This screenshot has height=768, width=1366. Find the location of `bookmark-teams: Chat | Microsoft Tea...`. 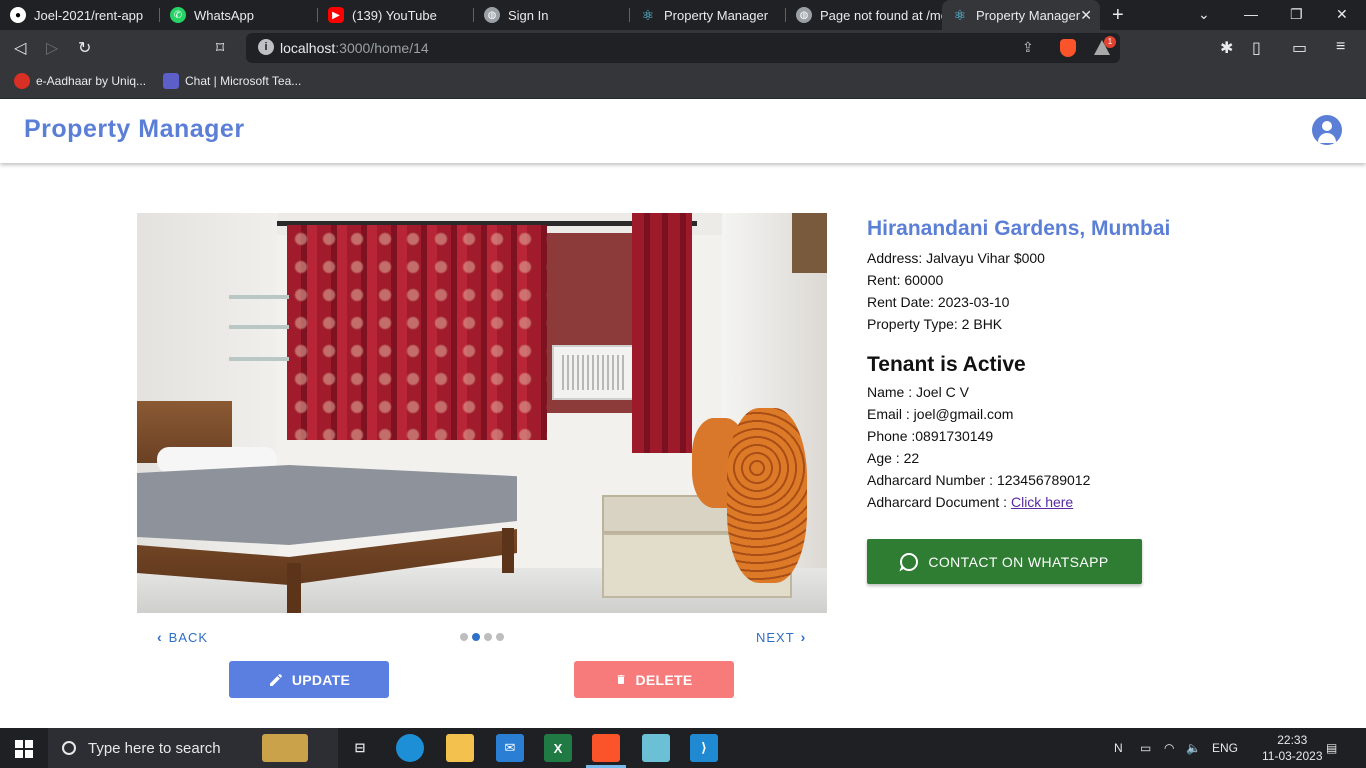

bookmark-teams: Chat | Microsoft Tea... is located at coordinates (232, 81).